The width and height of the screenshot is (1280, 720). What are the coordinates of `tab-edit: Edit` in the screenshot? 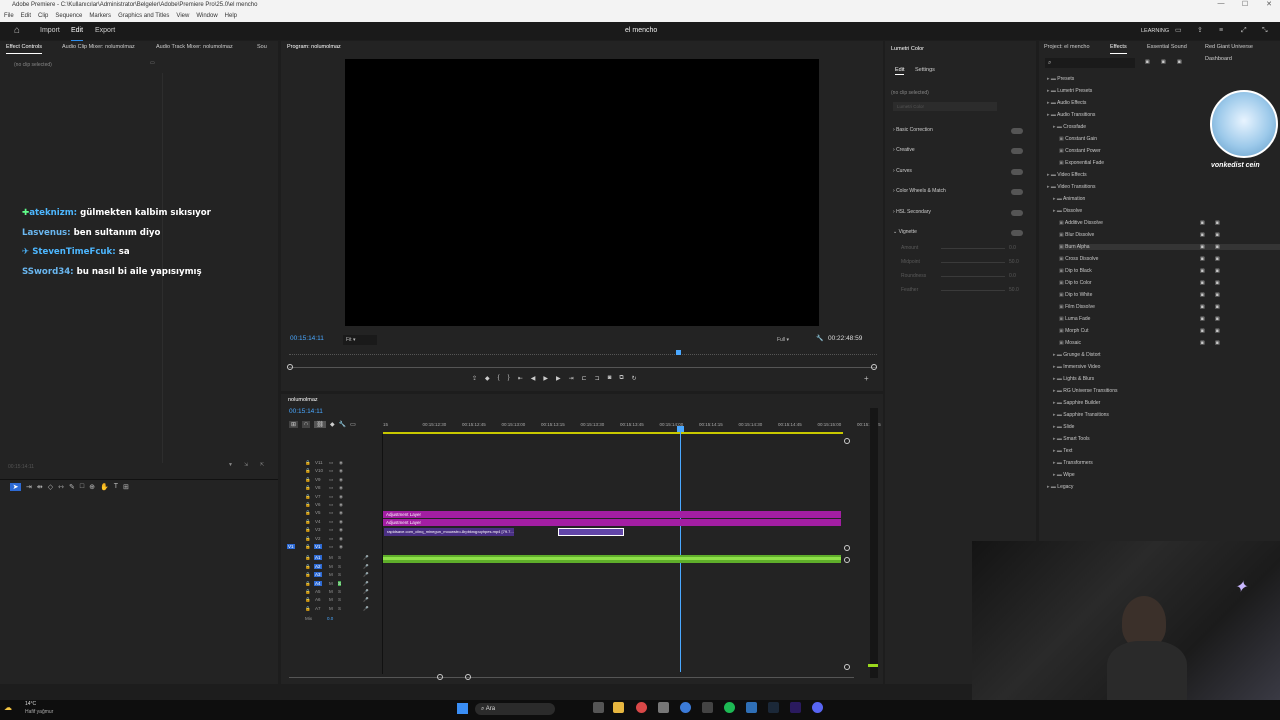 It's located at (77, 32).